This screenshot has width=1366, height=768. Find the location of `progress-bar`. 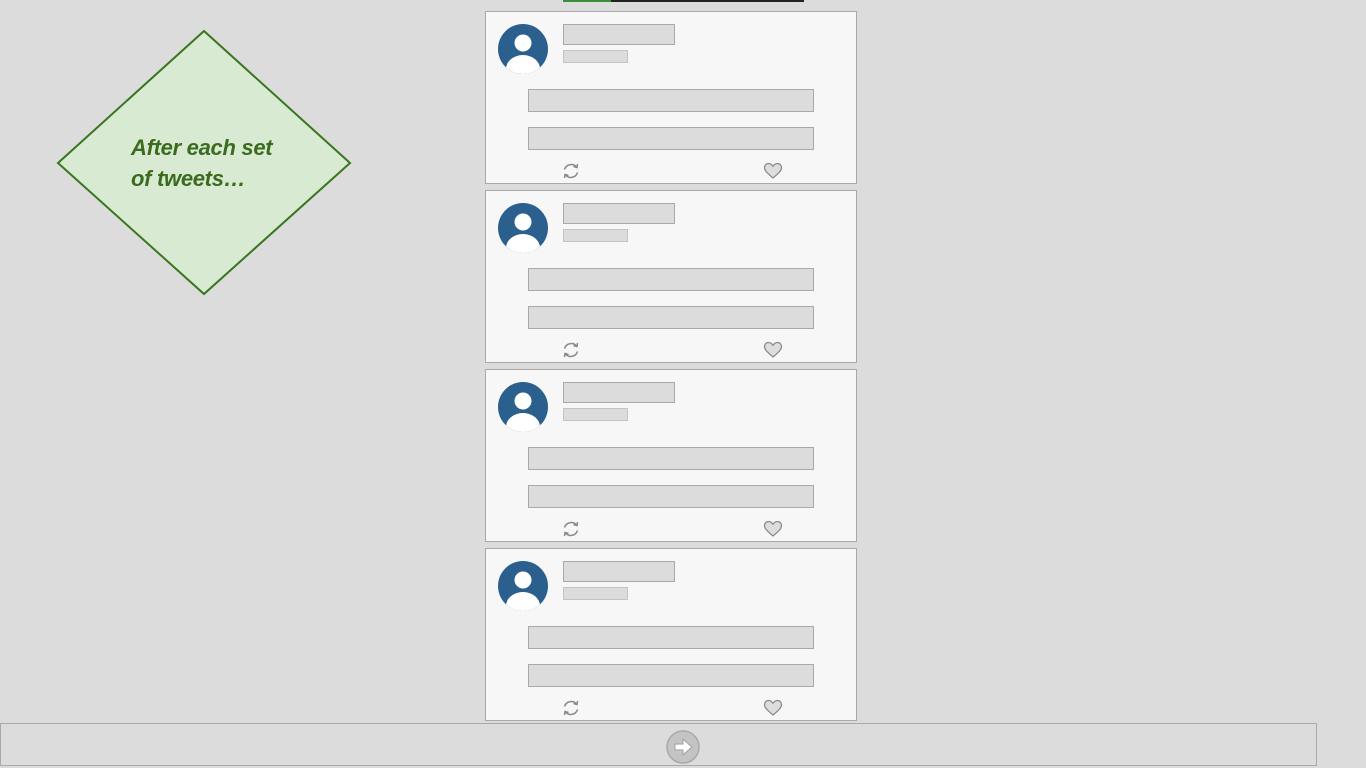

progress-bar is located at coordinates (683, 1).